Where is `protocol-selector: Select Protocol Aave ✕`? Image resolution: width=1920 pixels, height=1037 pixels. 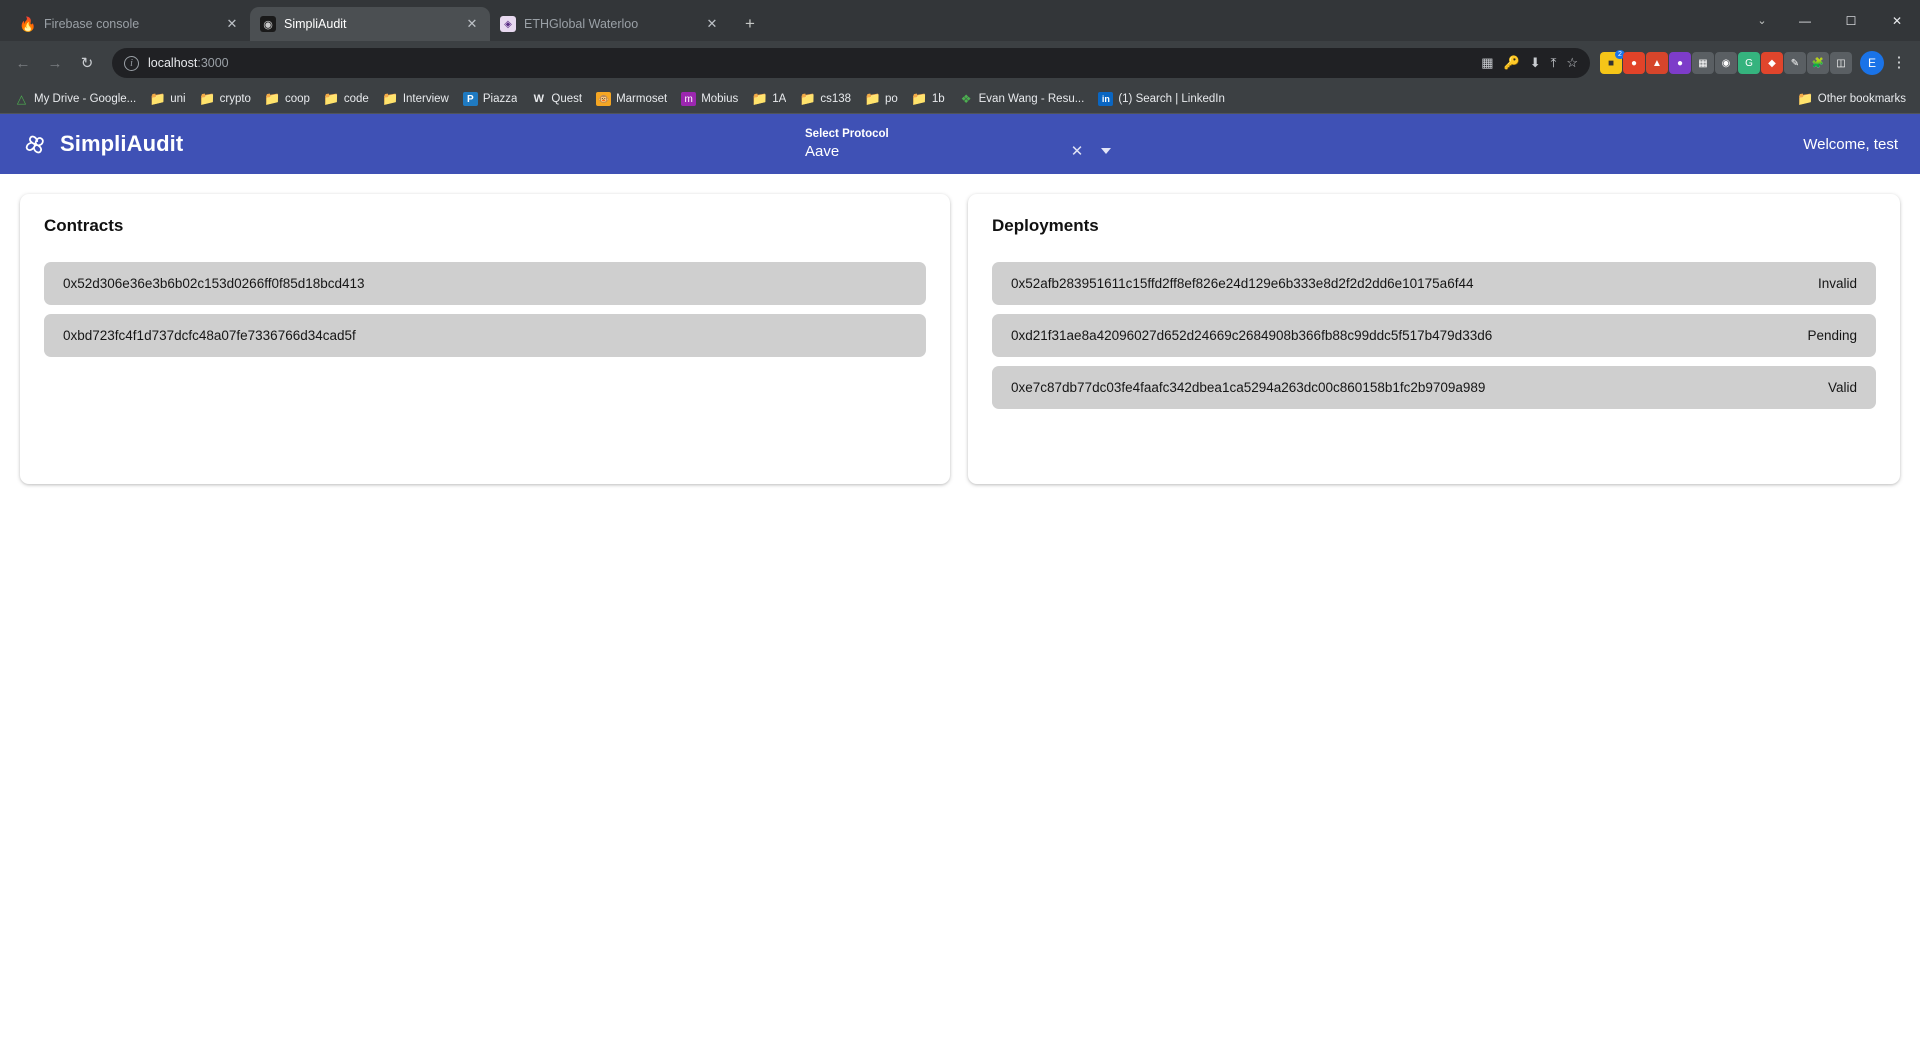 protocol-selector: Select Protocol Aave ✕ is located at coordinates (960, 144).